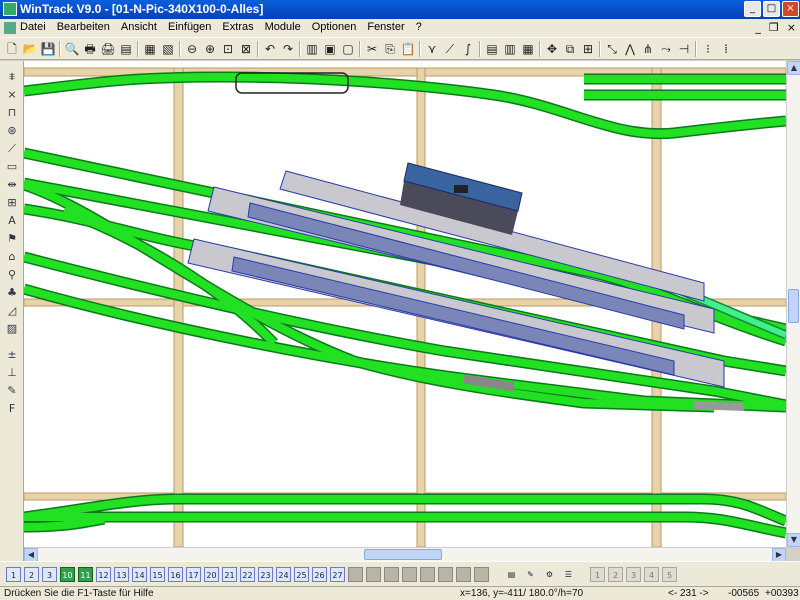 This screenshot has width=800, height=600. Describe the element at coordinates (12, 95) in the screenshot. I see `crossing-tool-icon: ⨯` at that location.